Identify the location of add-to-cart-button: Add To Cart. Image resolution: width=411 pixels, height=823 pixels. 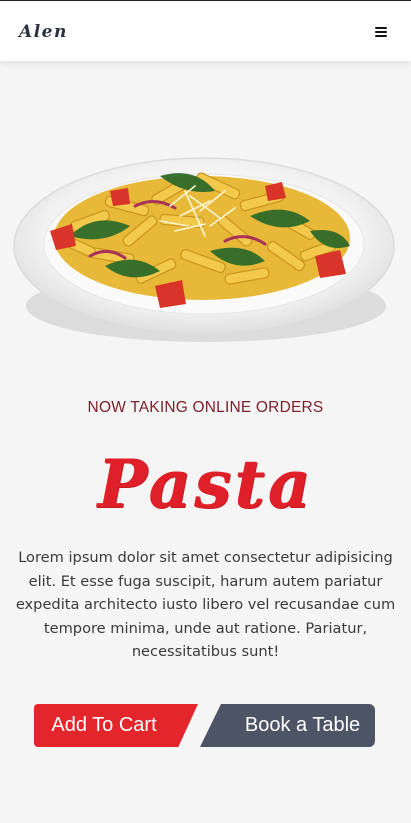
(116, 725).